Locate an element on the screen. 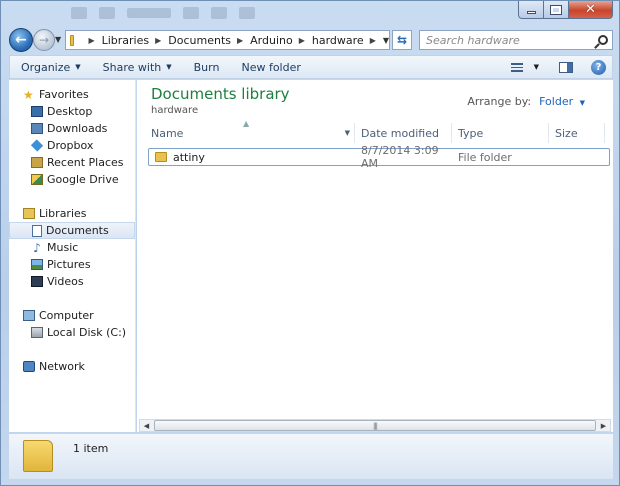  arrange-by-dropdown: Folder ▼ is located at coordinates (562, 101).